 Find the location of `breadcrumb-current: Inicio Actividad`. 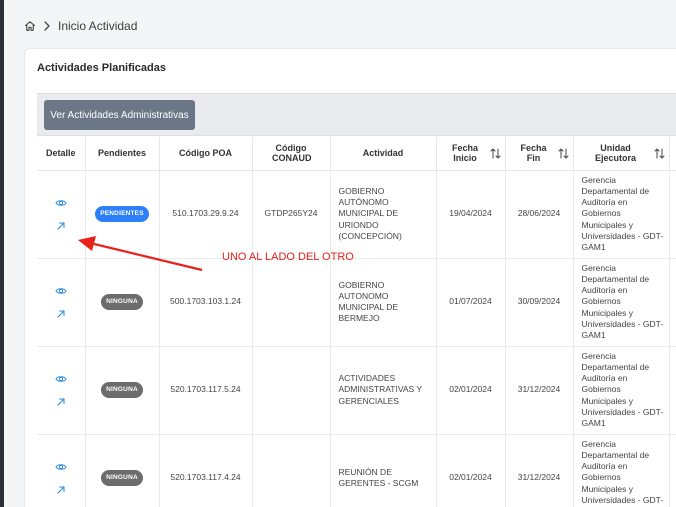

breadcrumb-current: Inicio Actividad is located at coordinates (98, 26).